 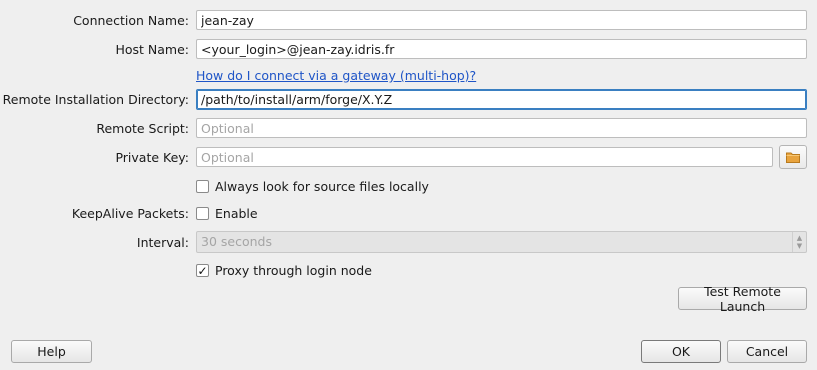 What do you see at coordinates (681, 351) in the screenshot?
I see `ok-button: OK` at bounding box center [681, 351].